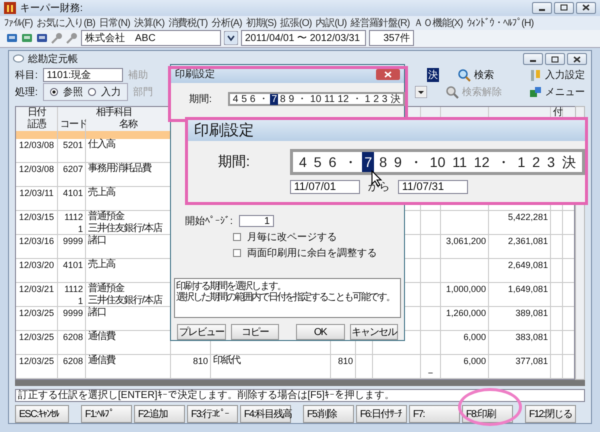  I want to click on search-button: 検索, so click(476, 75).